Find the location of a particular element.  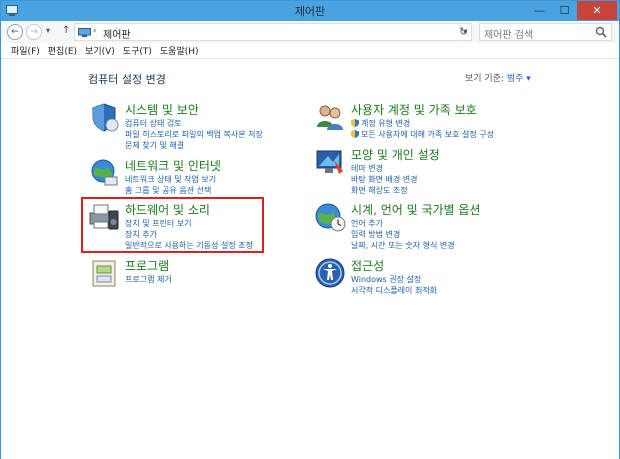

back-button: ← is located at coordinates (15, 32).